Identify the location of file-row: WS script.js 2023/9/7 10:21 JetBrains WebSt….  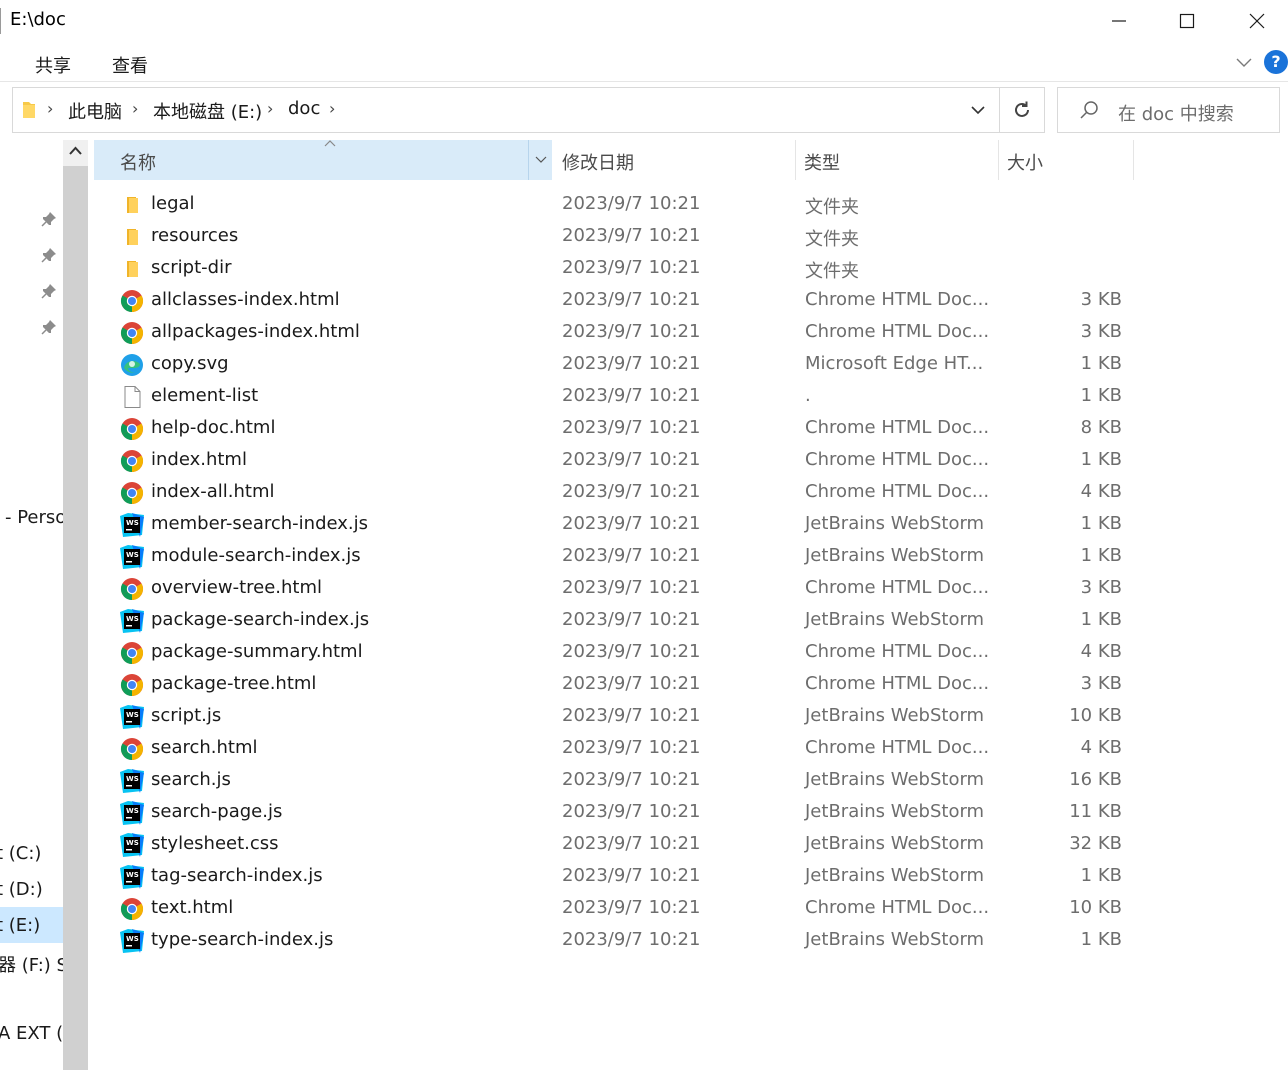
(614, 717).